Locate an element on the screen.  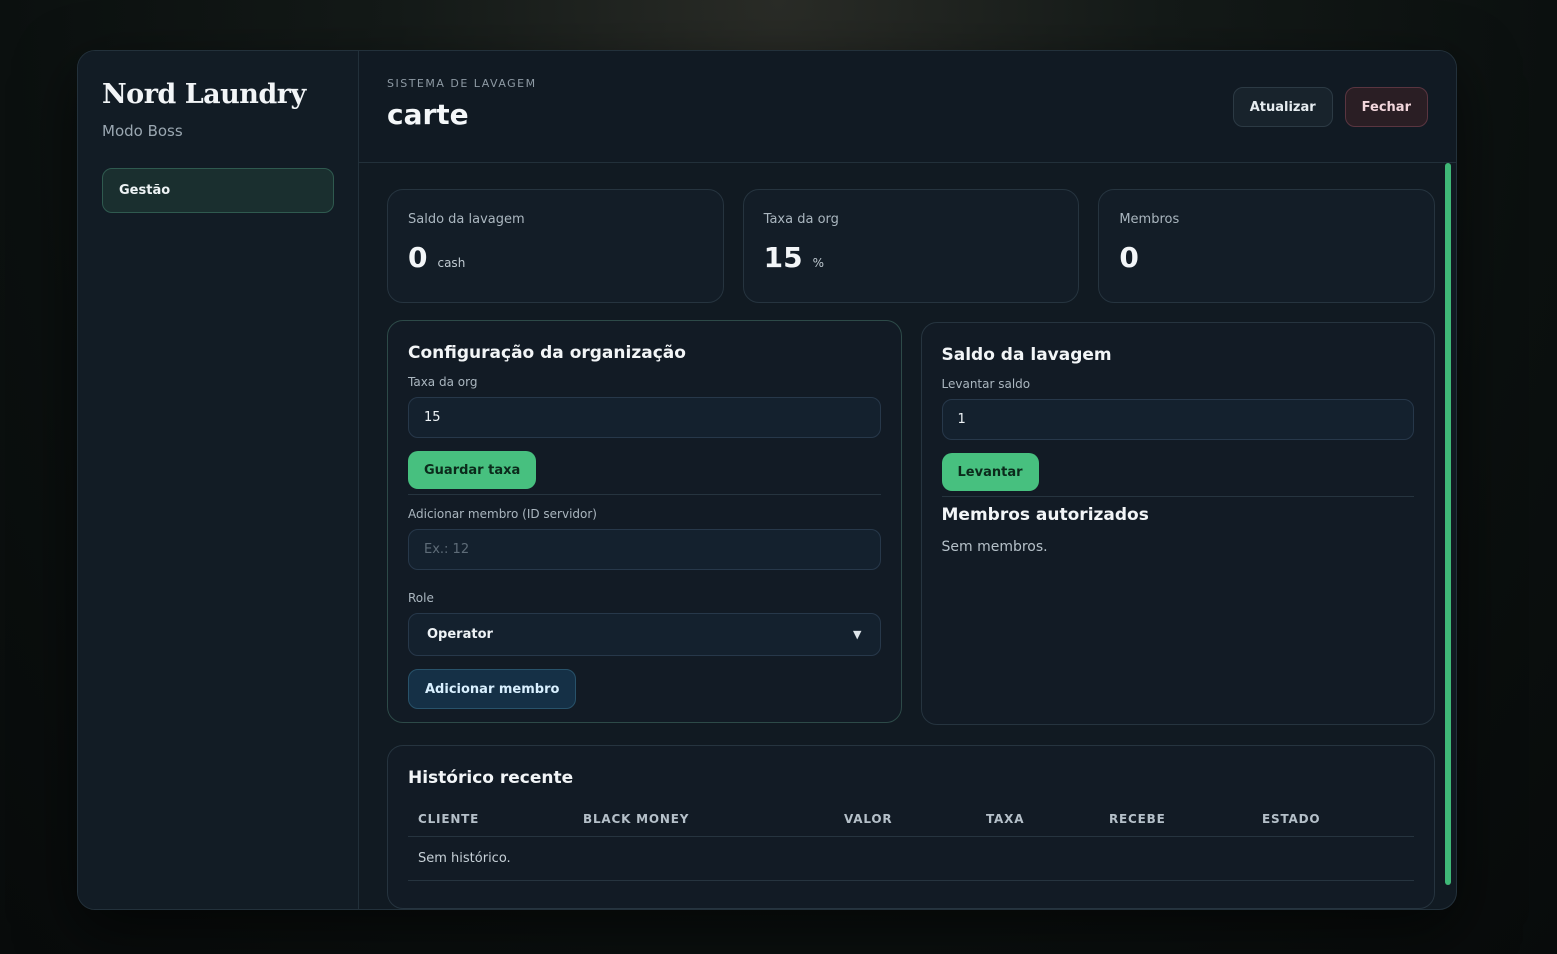
chevron-down-icon: ▼ is located at coordinates (857, 634).